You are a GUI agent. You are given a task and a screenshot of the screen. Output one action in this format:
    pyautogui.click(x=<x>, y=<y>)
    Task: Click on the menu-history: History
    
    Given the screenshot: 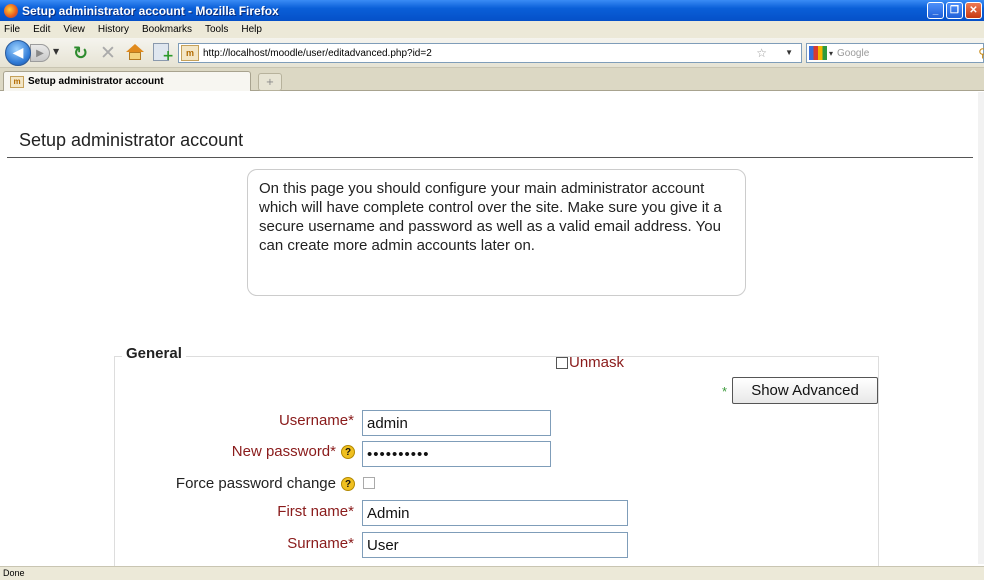 What is the action you would take?
    pyautogui.click(x=113, y=29)
    